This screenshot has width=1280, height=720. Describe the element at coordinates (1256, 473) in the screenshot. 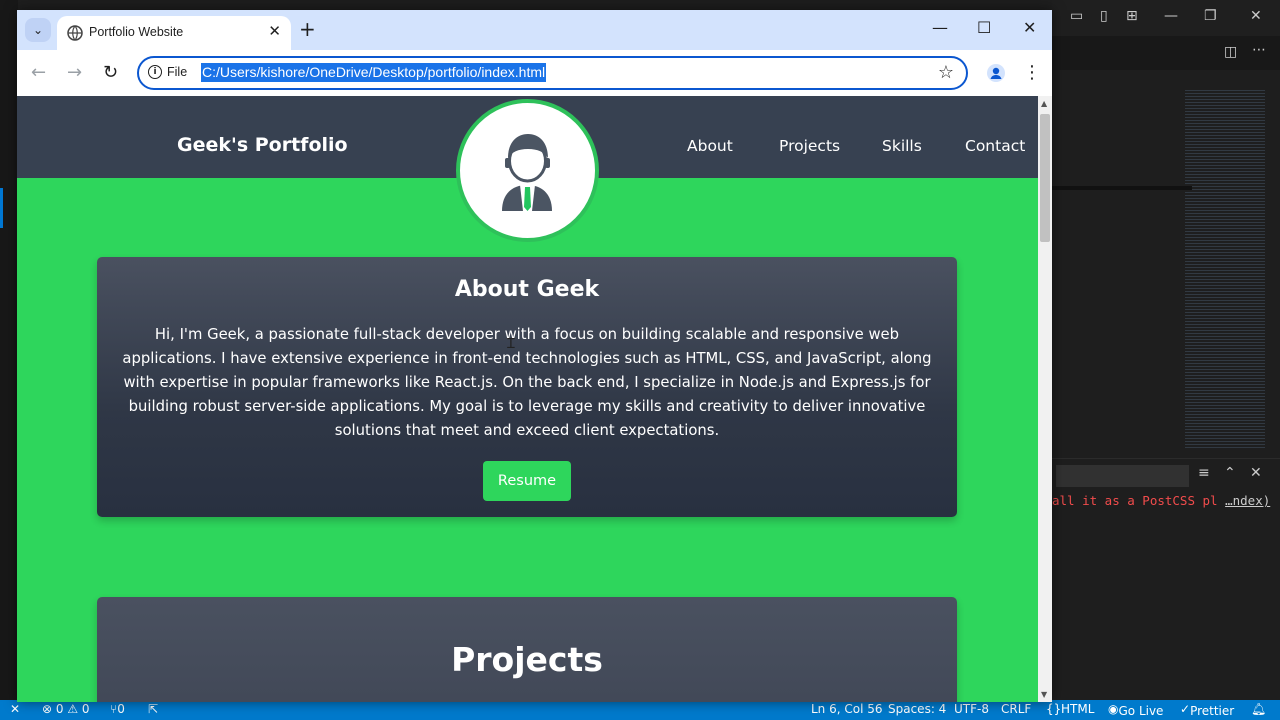

I see `panel-close-icon: ✕` at that location.